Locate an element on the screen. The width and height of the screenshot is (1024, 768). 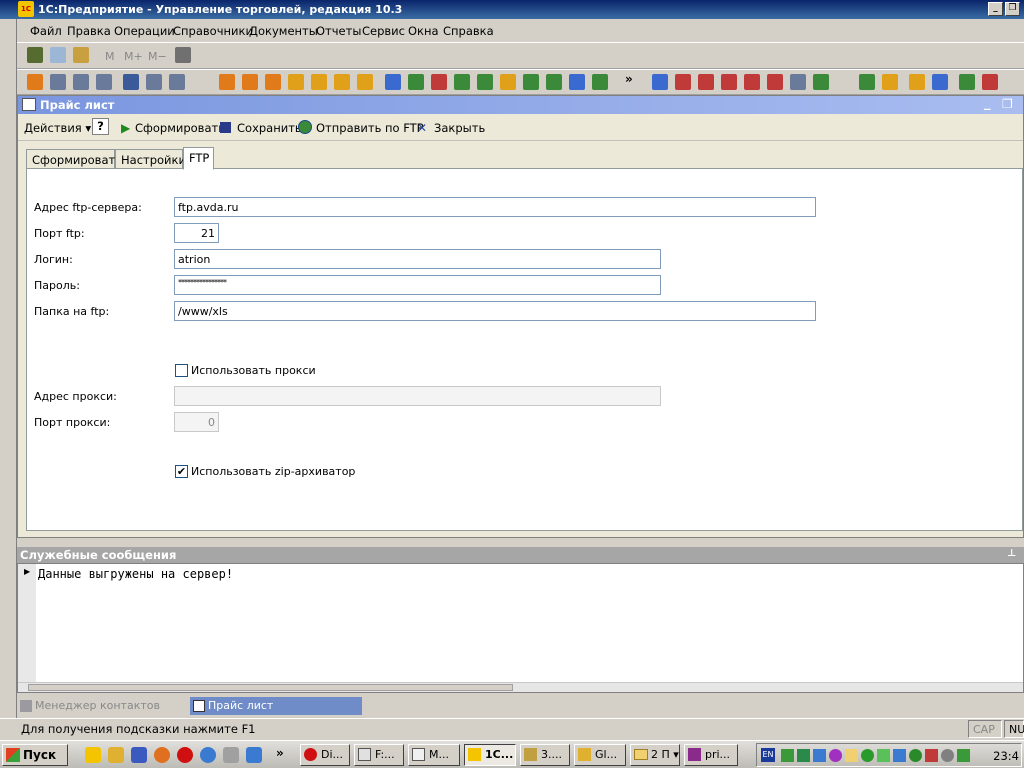
help-button: ? is located at coordinates (100, 126).